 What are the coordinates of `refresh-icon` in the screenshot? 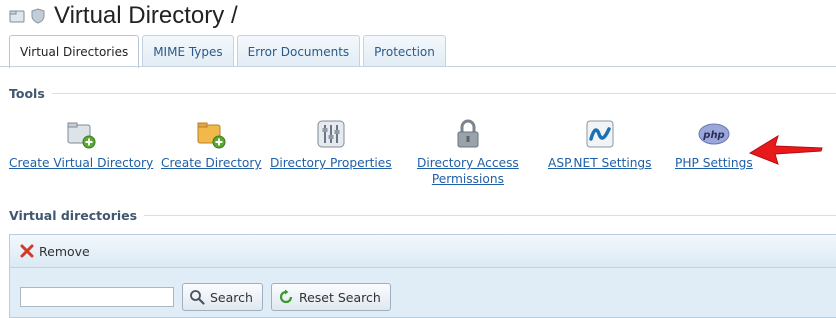 It's located at (286, 296).